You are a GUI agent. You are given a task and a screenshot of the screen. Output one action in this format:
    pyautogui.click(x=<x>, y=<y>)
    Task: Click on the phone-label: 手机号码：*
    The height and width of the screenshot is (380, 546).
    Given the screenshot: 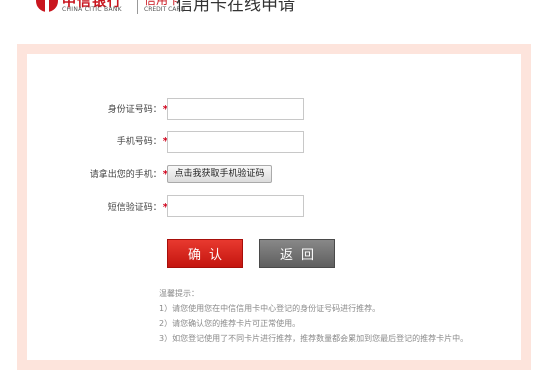 What is the action you would take?
    pyautogui.click(x=142, y=140)
    